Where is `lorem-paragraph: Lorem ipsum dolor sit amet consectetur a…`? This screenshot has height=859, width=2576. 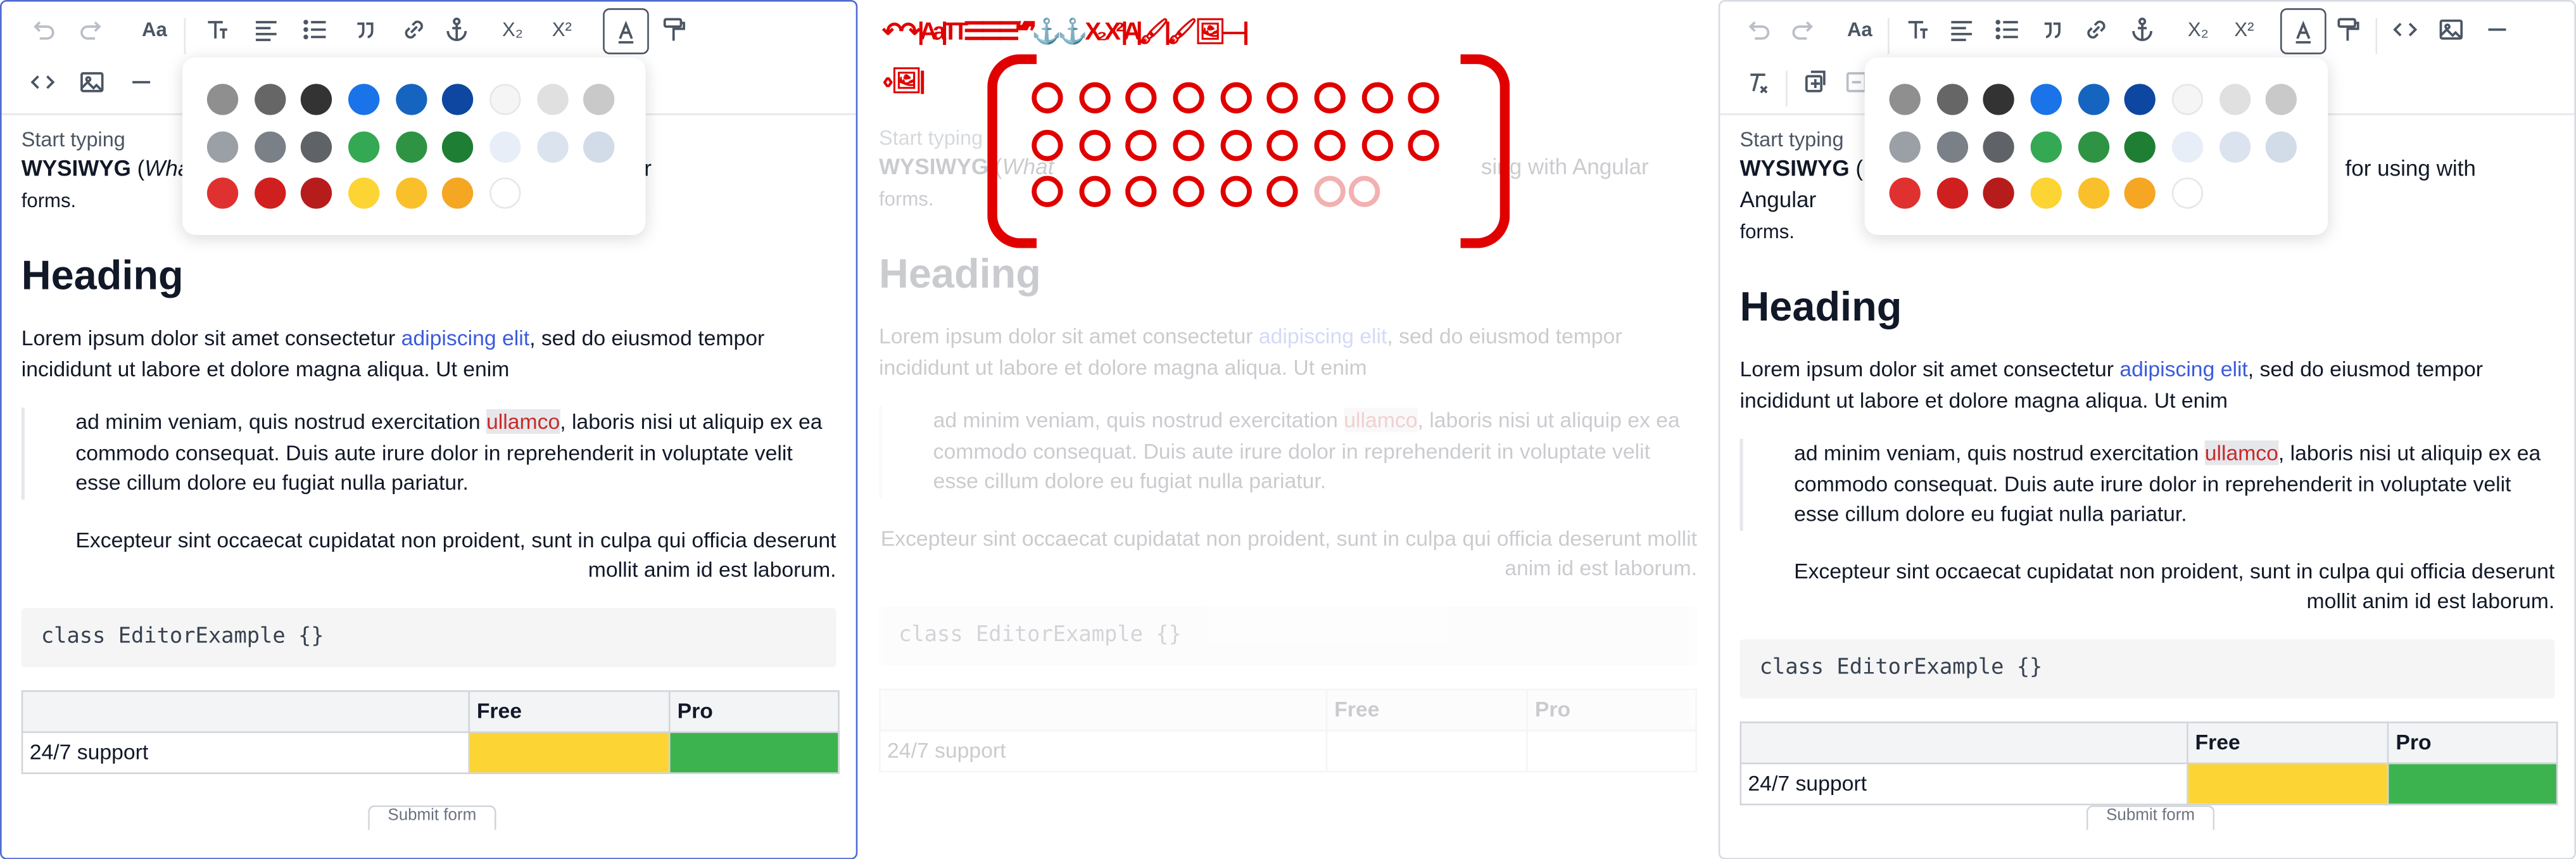
lorem-paragraph: Lorem ipsum dolor sit amet consectetur a… is located at coordinates (2146, 385).